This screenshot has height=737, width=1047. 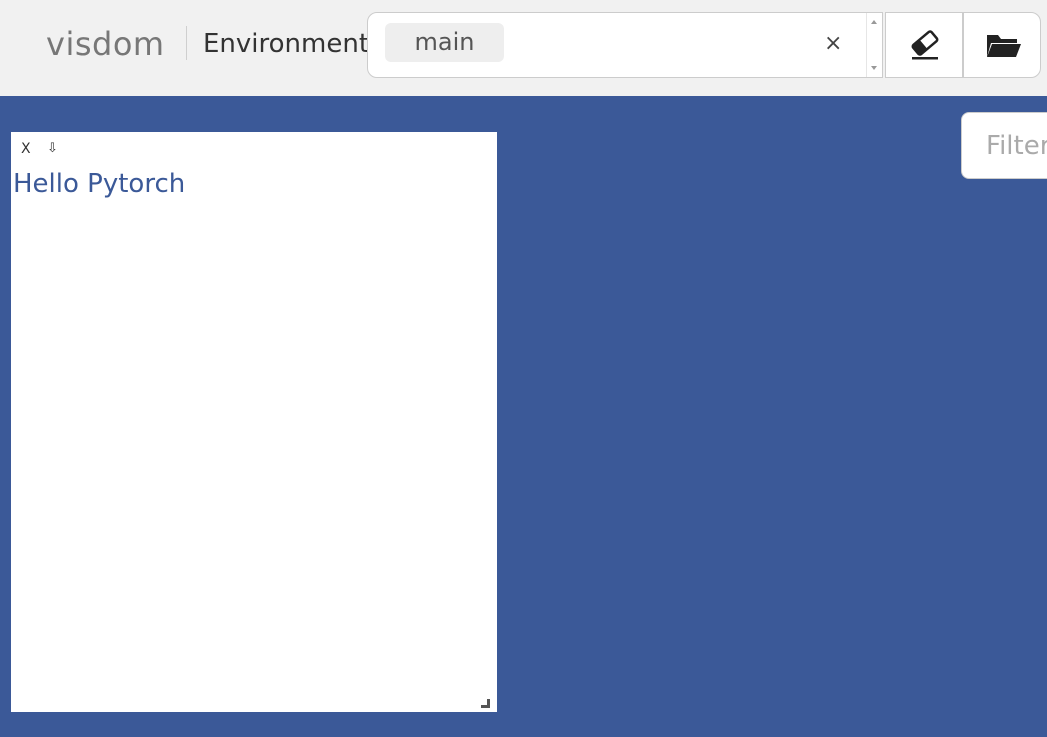 What do you see at coordinates (105, 44) in the screenshot?
I see `brand-logo: visdom` at bounding box center [105, 44].